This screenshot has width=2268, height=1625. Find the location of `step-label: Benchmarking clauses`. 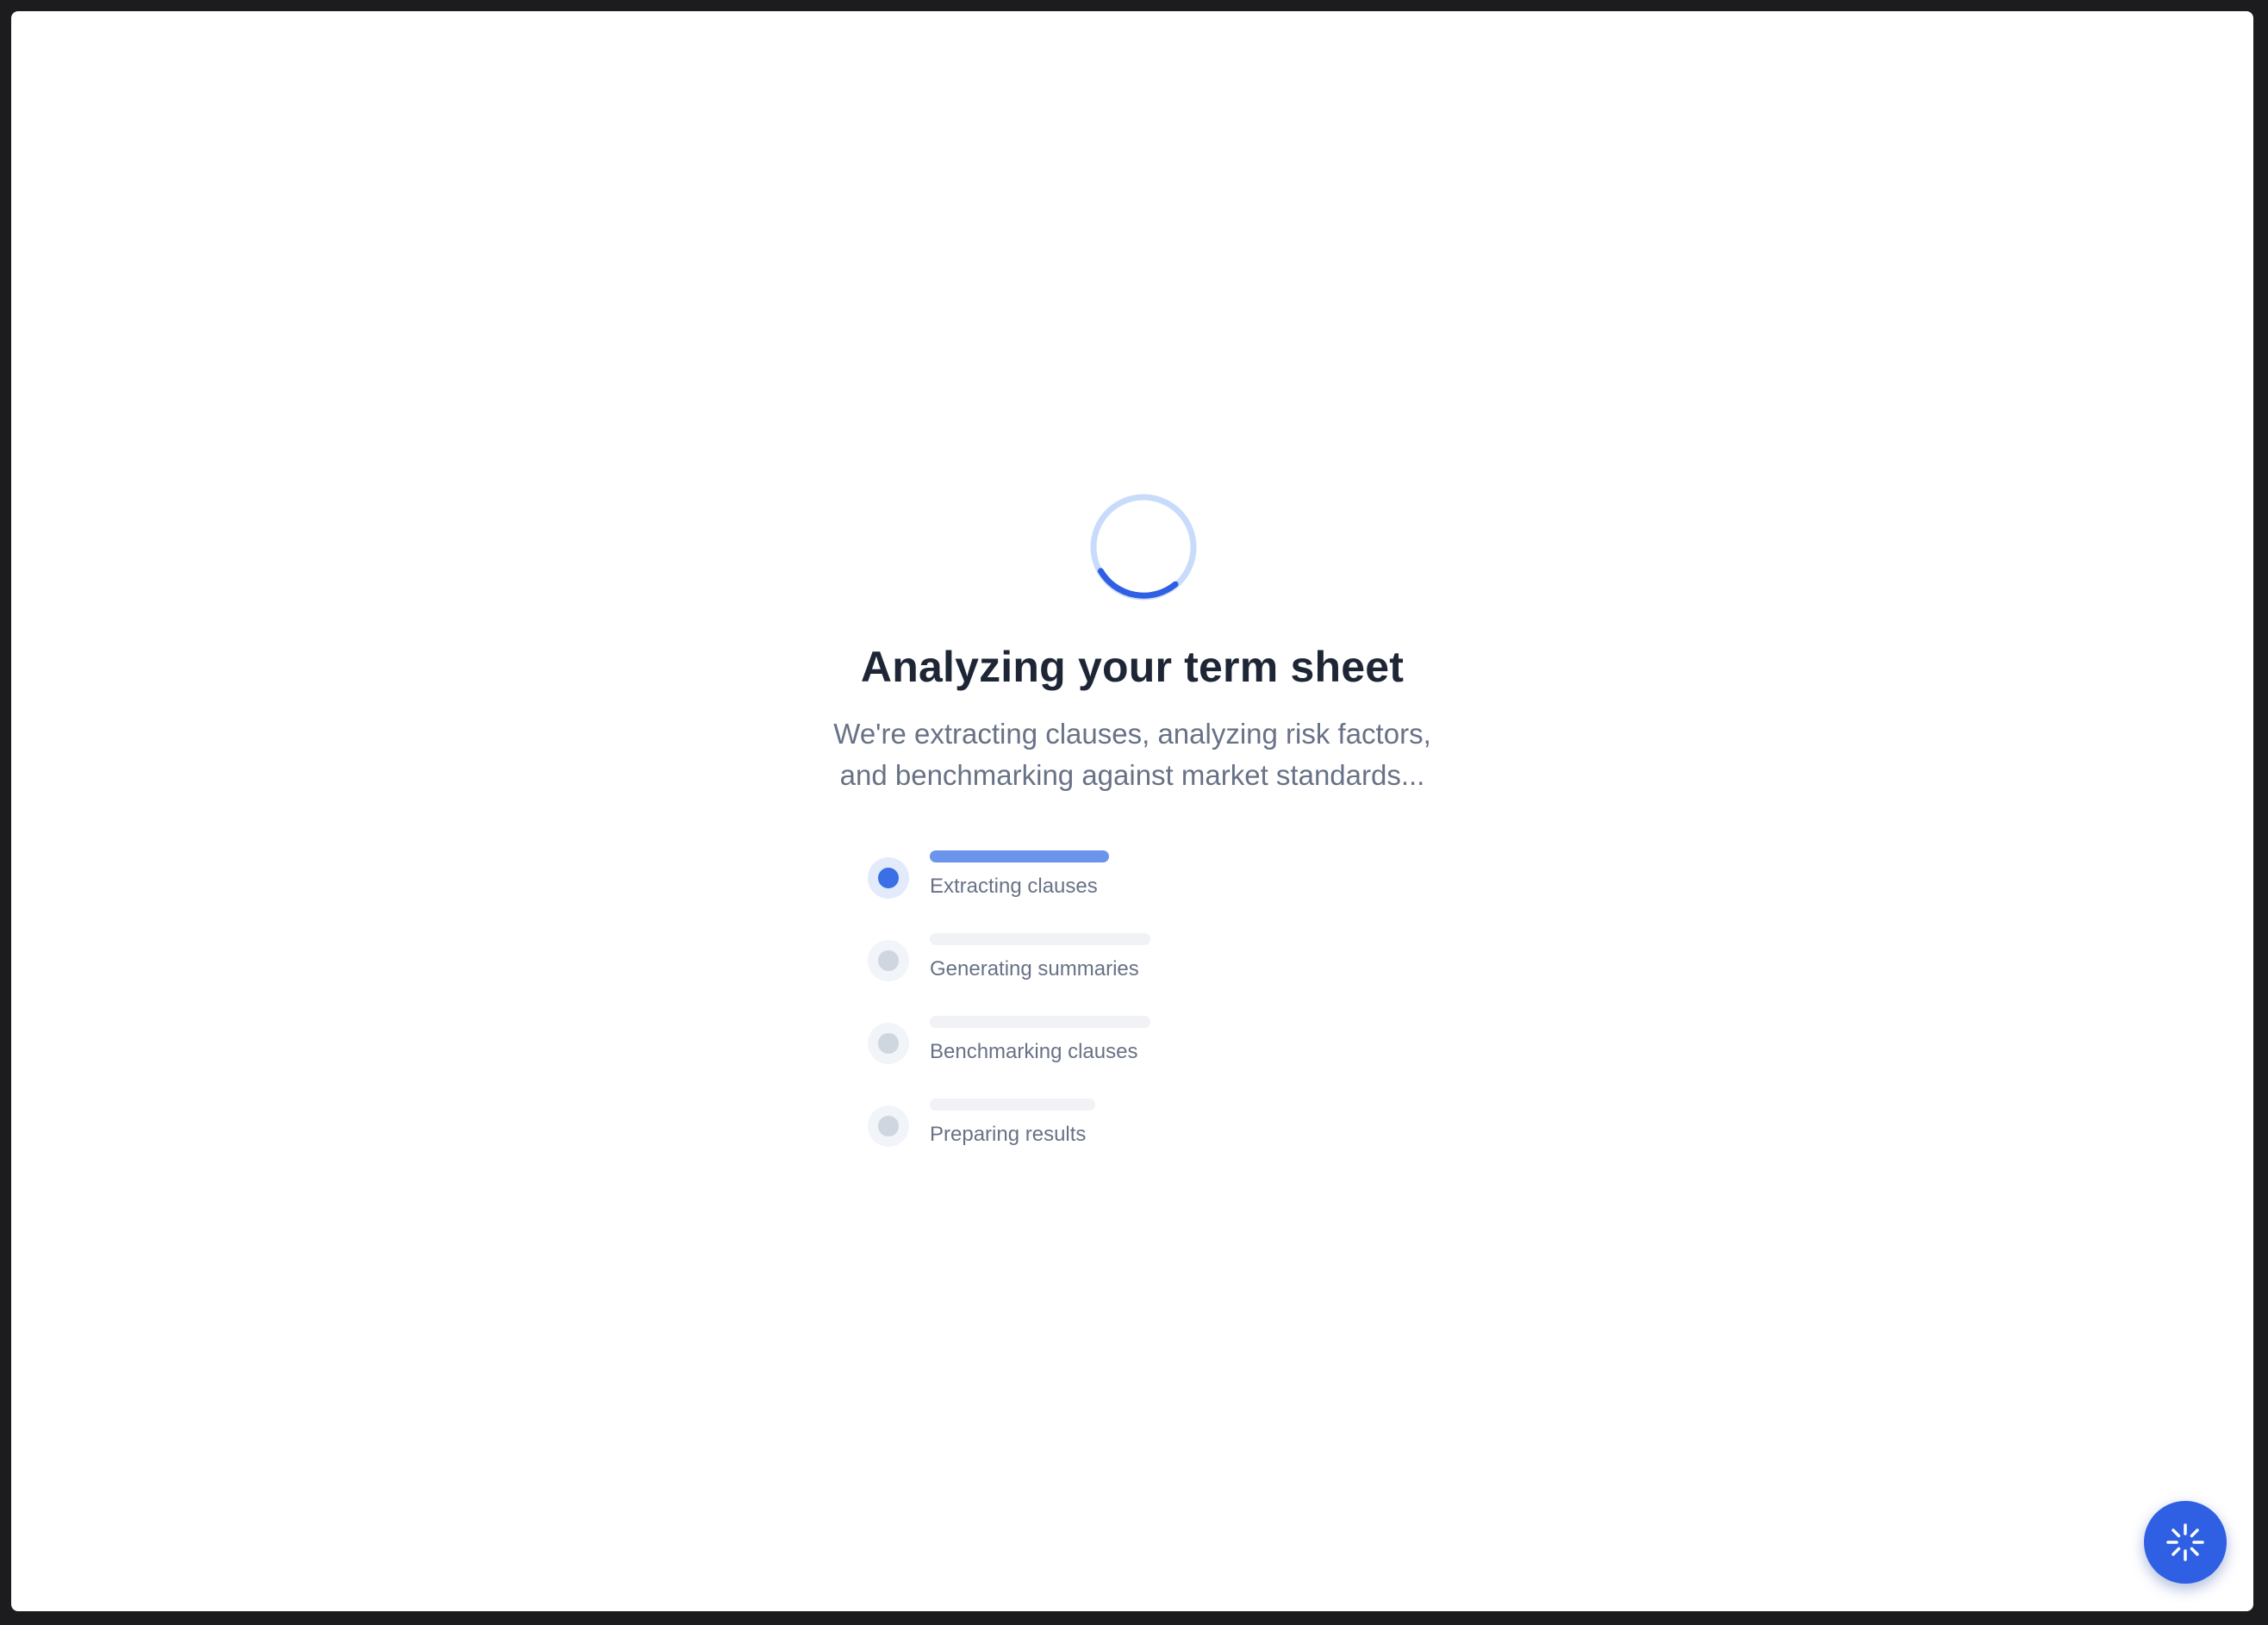

step-label: Benchmarking clauses is located at coordinates (1034, 1051).